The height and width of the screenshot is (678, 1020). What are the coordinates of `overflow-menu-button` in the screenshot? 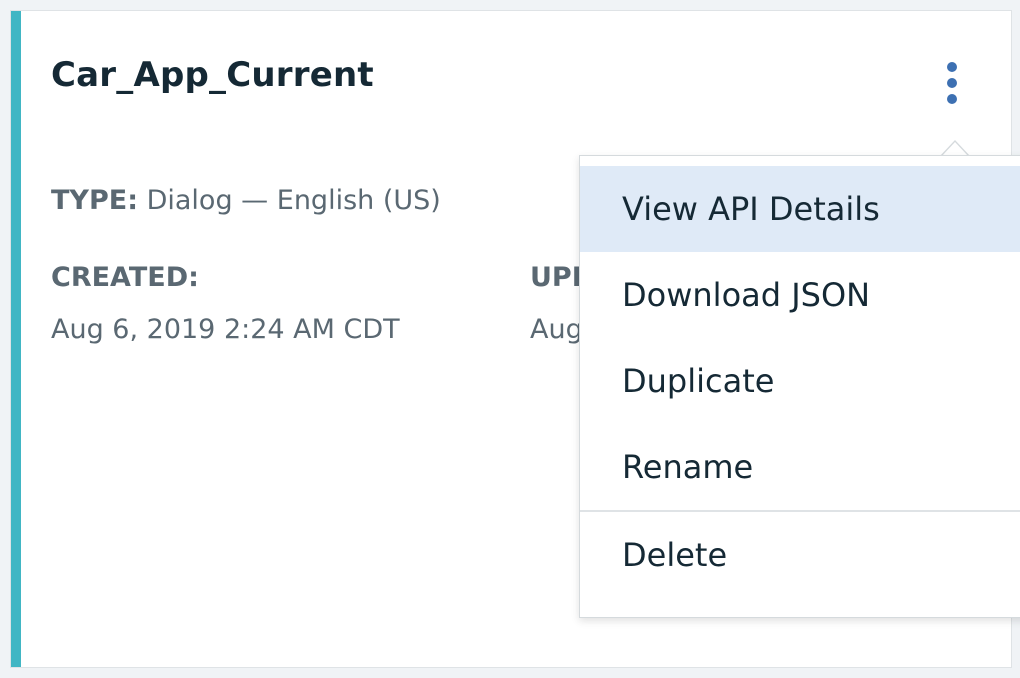 It's located at (952, 83).